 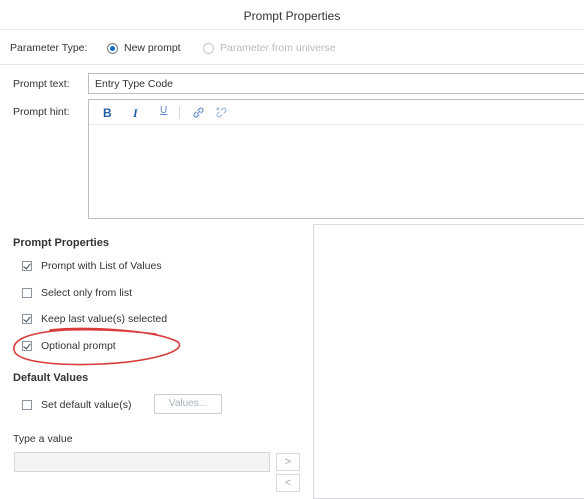 I want to click on prompt-text-value: Entry Type Code, so click(x=134, y=84).